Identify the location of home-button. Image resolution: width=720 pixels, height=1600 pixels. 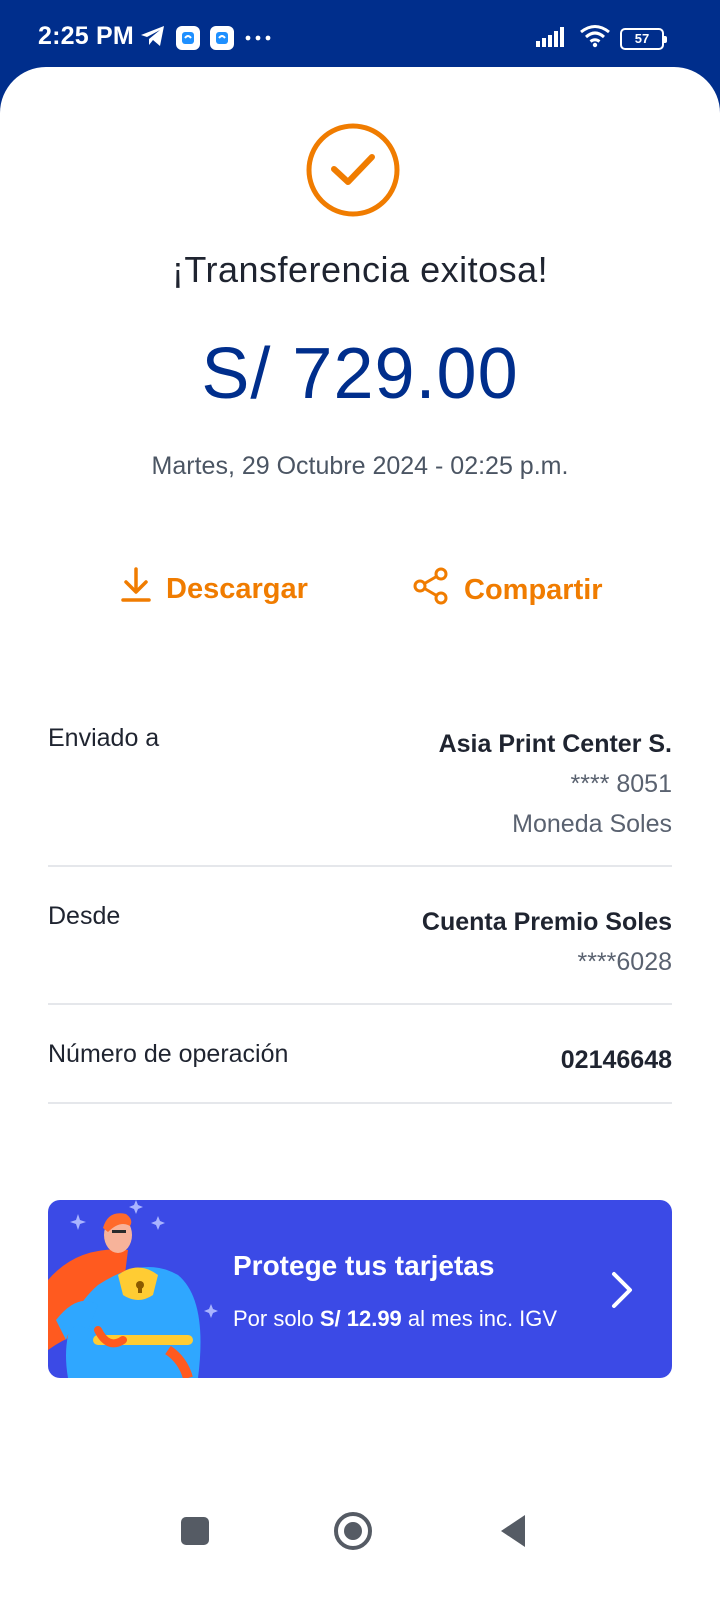
(353, 1533).